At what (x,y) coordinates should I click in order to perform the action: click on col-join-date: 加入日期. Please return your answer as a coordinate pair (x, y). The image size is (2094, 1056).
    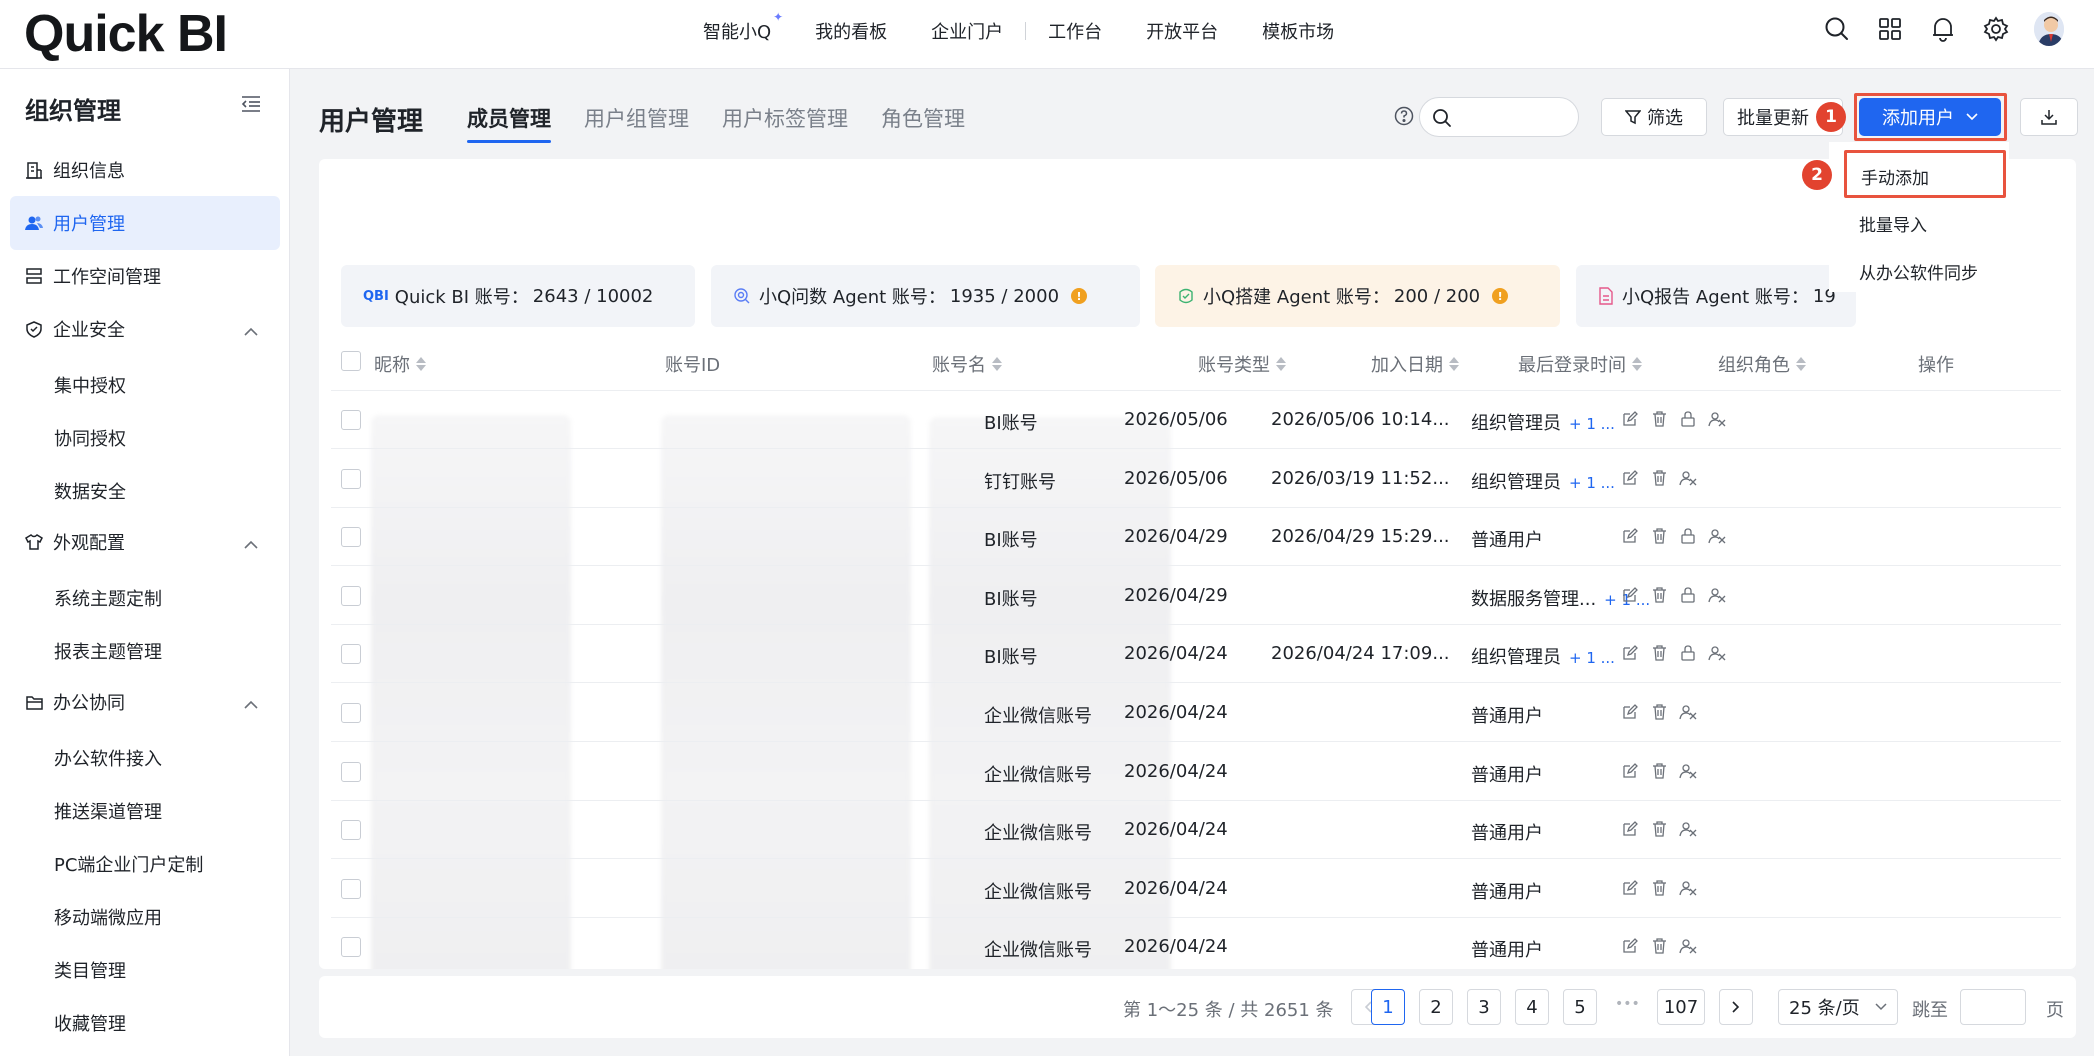
    Looking at the image, I should click on (1415, 364).